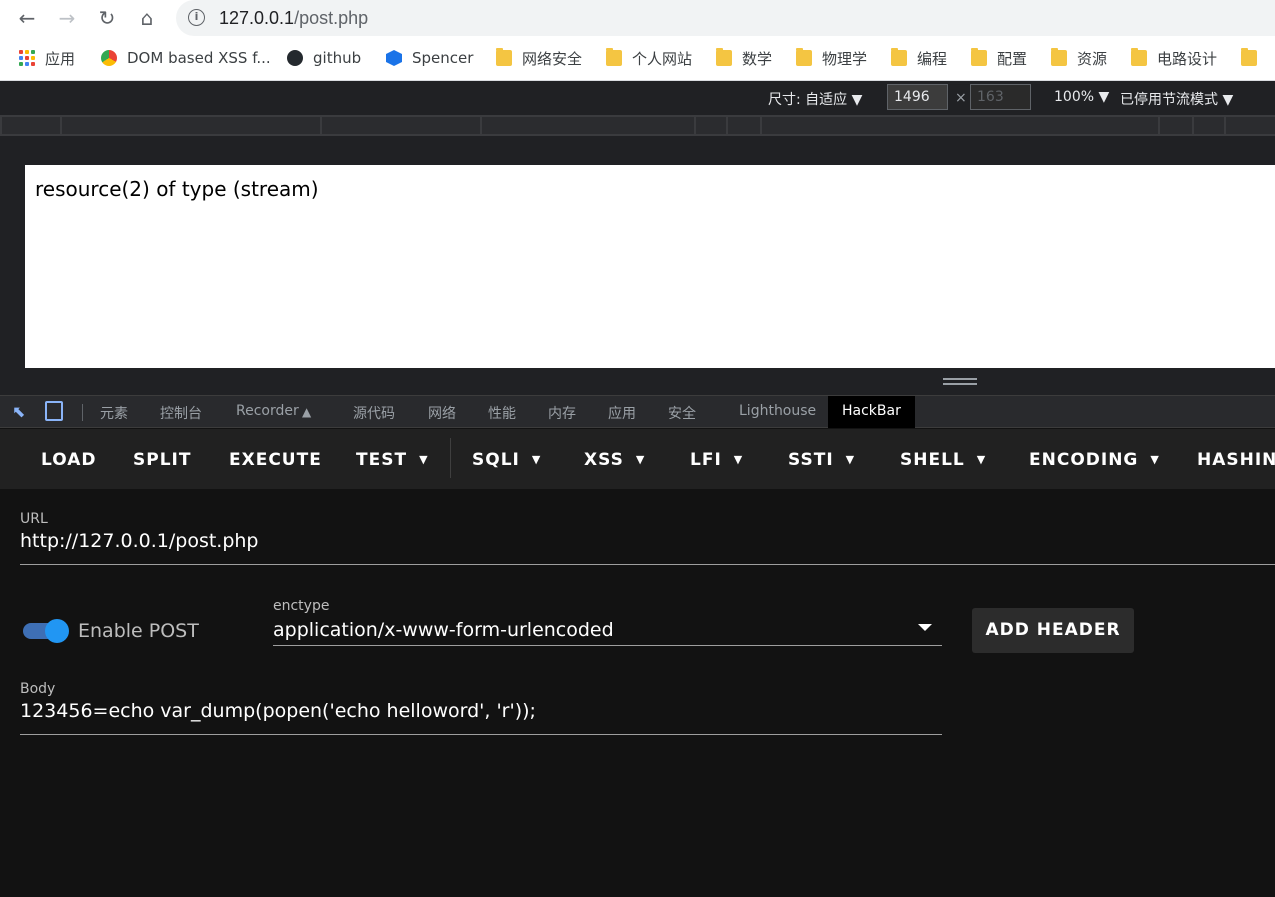  What do you see at coordinates (374, 413) in the screenshot?
I see `tab-sources: 源代码` at bounding box center [374, 413].